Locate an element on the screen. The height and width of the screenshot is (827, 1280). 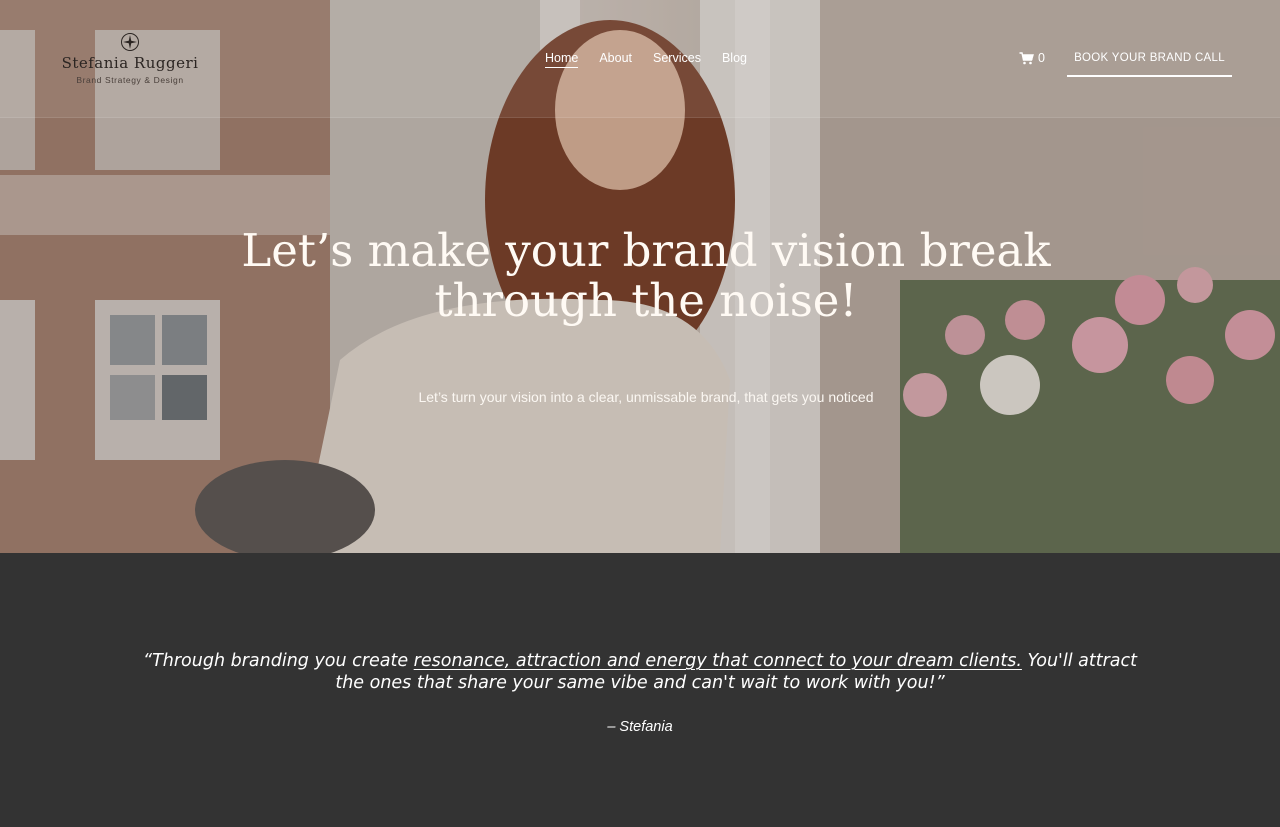
book-brand-call-button: BOOK YOUR BRAND CALL is located at coordinates (1149, 58).